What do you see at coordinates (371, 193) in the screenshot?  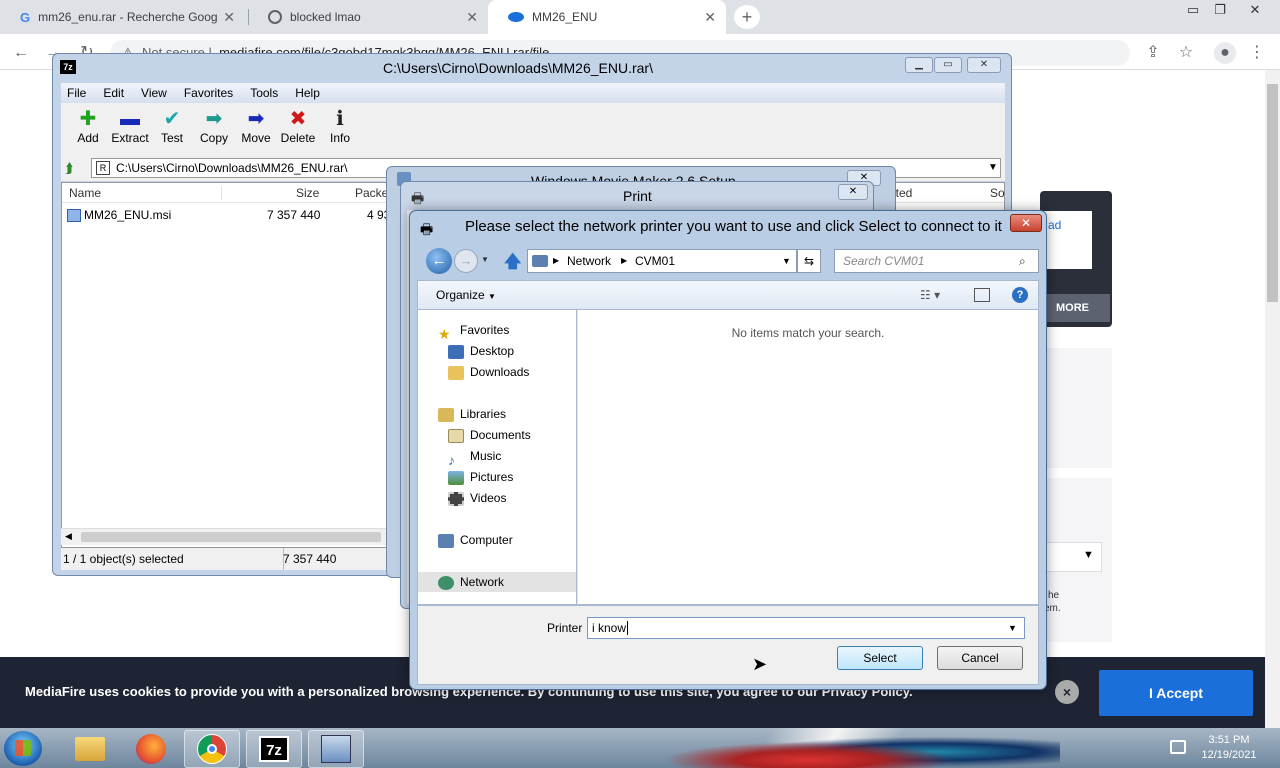 I see `col-packed: Packe` at bounding box center [371, 193].